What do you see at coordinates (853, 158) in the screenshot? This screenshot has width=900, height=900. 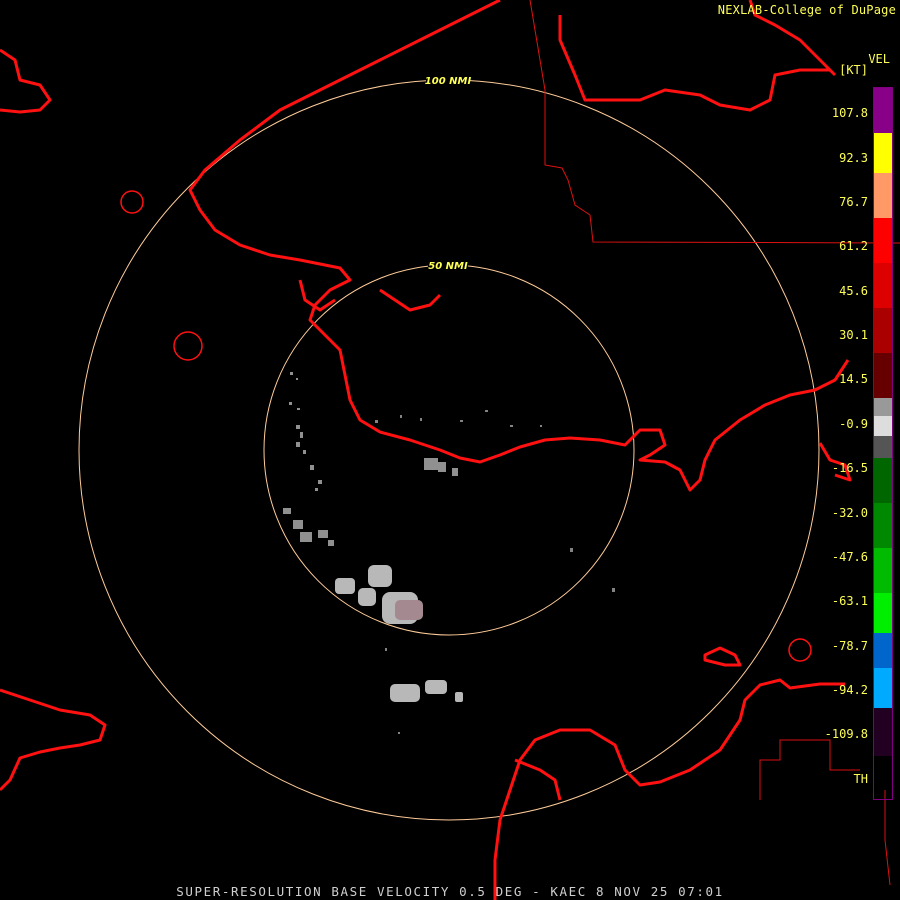 I see `legend-value-92.3: 92.3` at bounding box center [853, 158].